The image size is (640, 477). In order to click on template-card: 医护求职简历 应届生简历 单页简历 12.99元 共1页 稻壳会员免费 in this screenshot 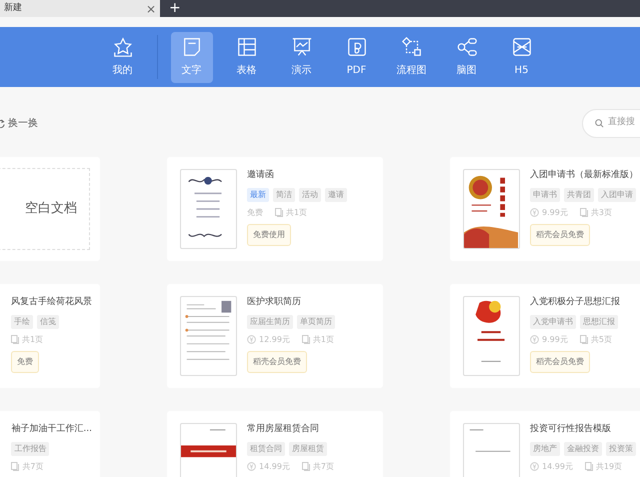, I will do `click(275, 336)`.